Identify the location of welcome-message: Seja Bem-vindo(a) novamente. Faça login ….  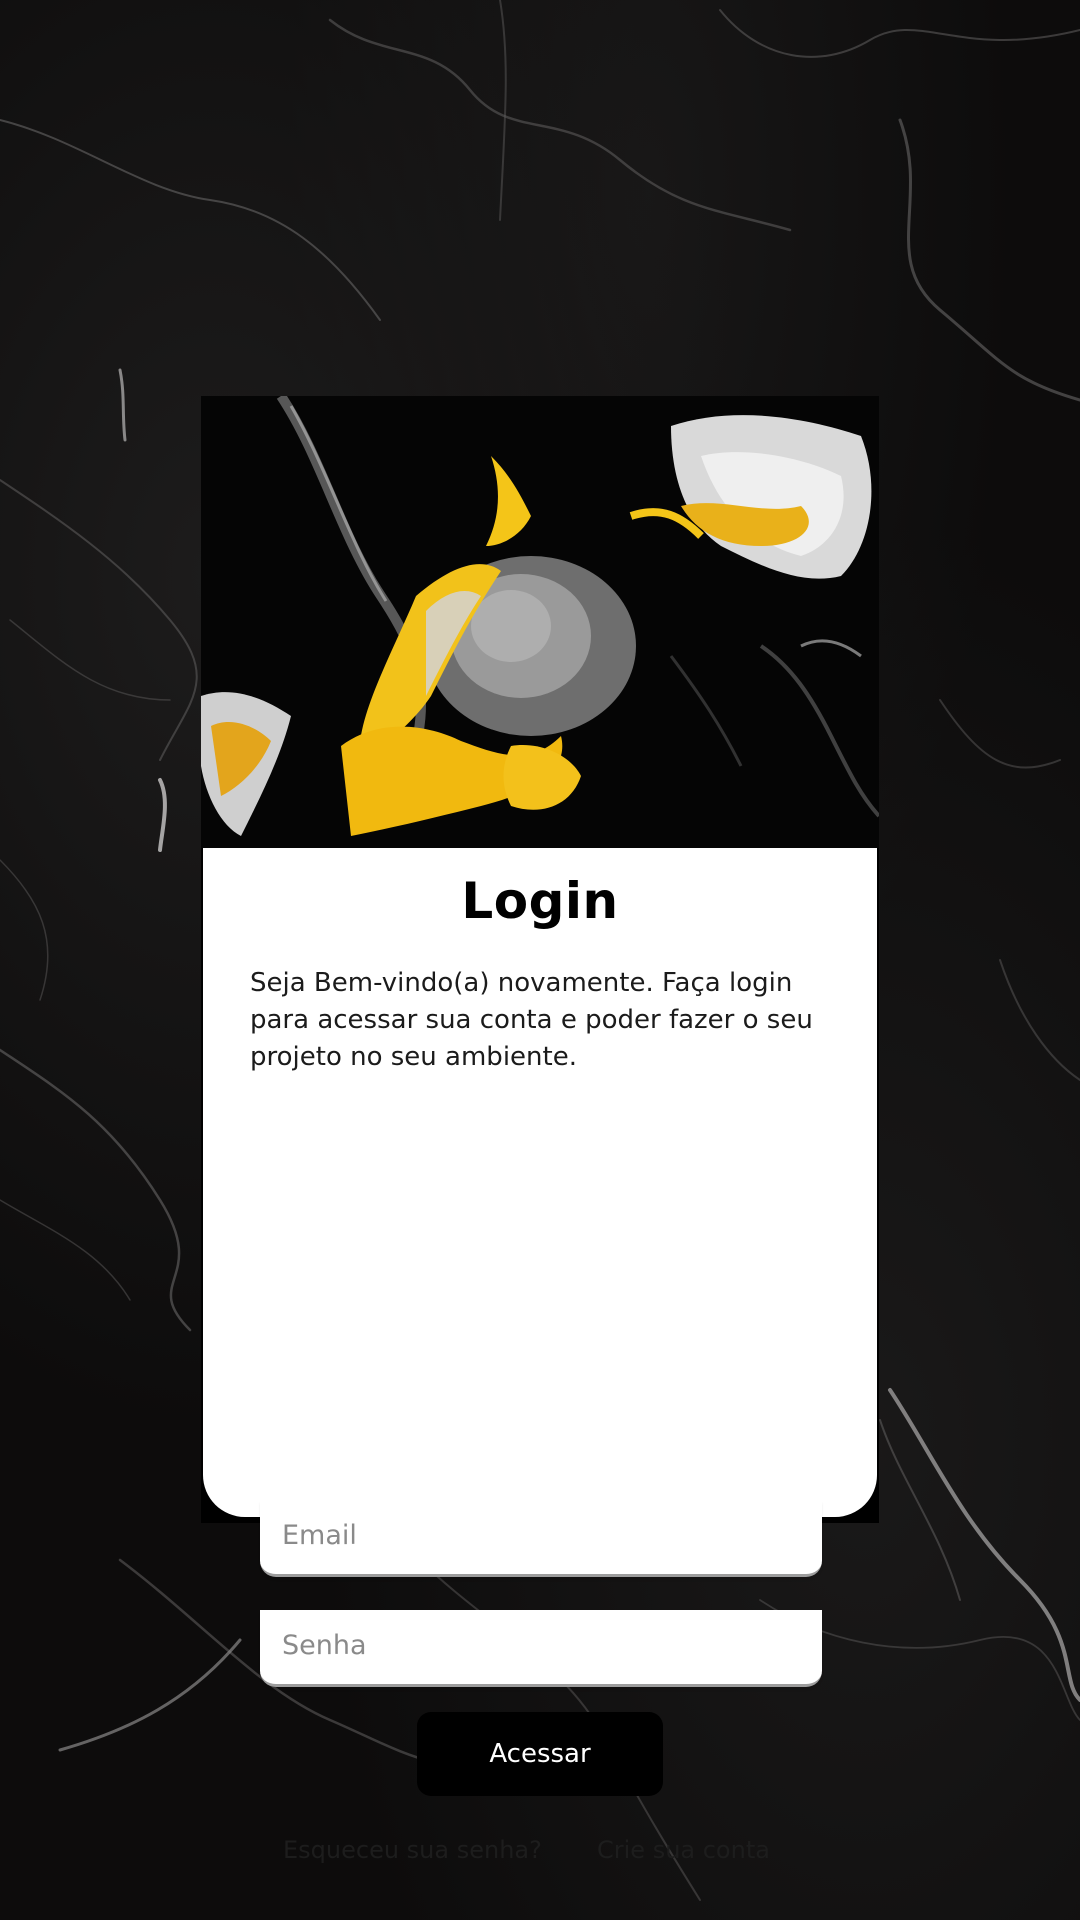
(531, 1020).